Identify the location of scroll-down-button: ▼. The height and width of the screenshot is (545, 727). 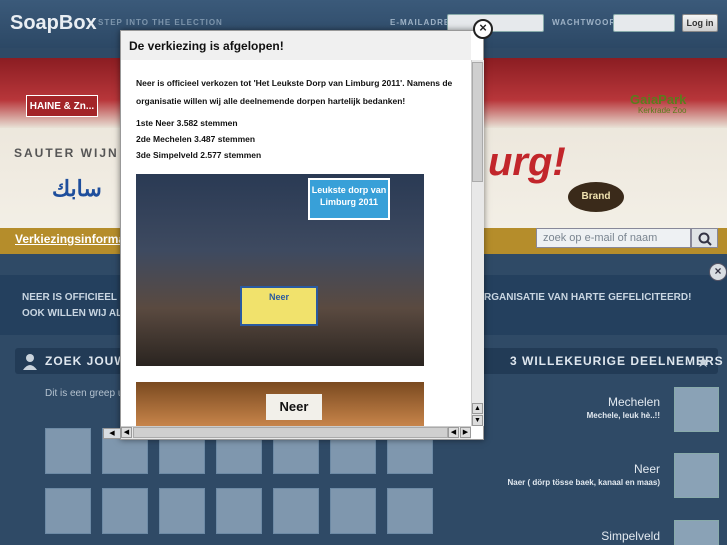
(477, 420).